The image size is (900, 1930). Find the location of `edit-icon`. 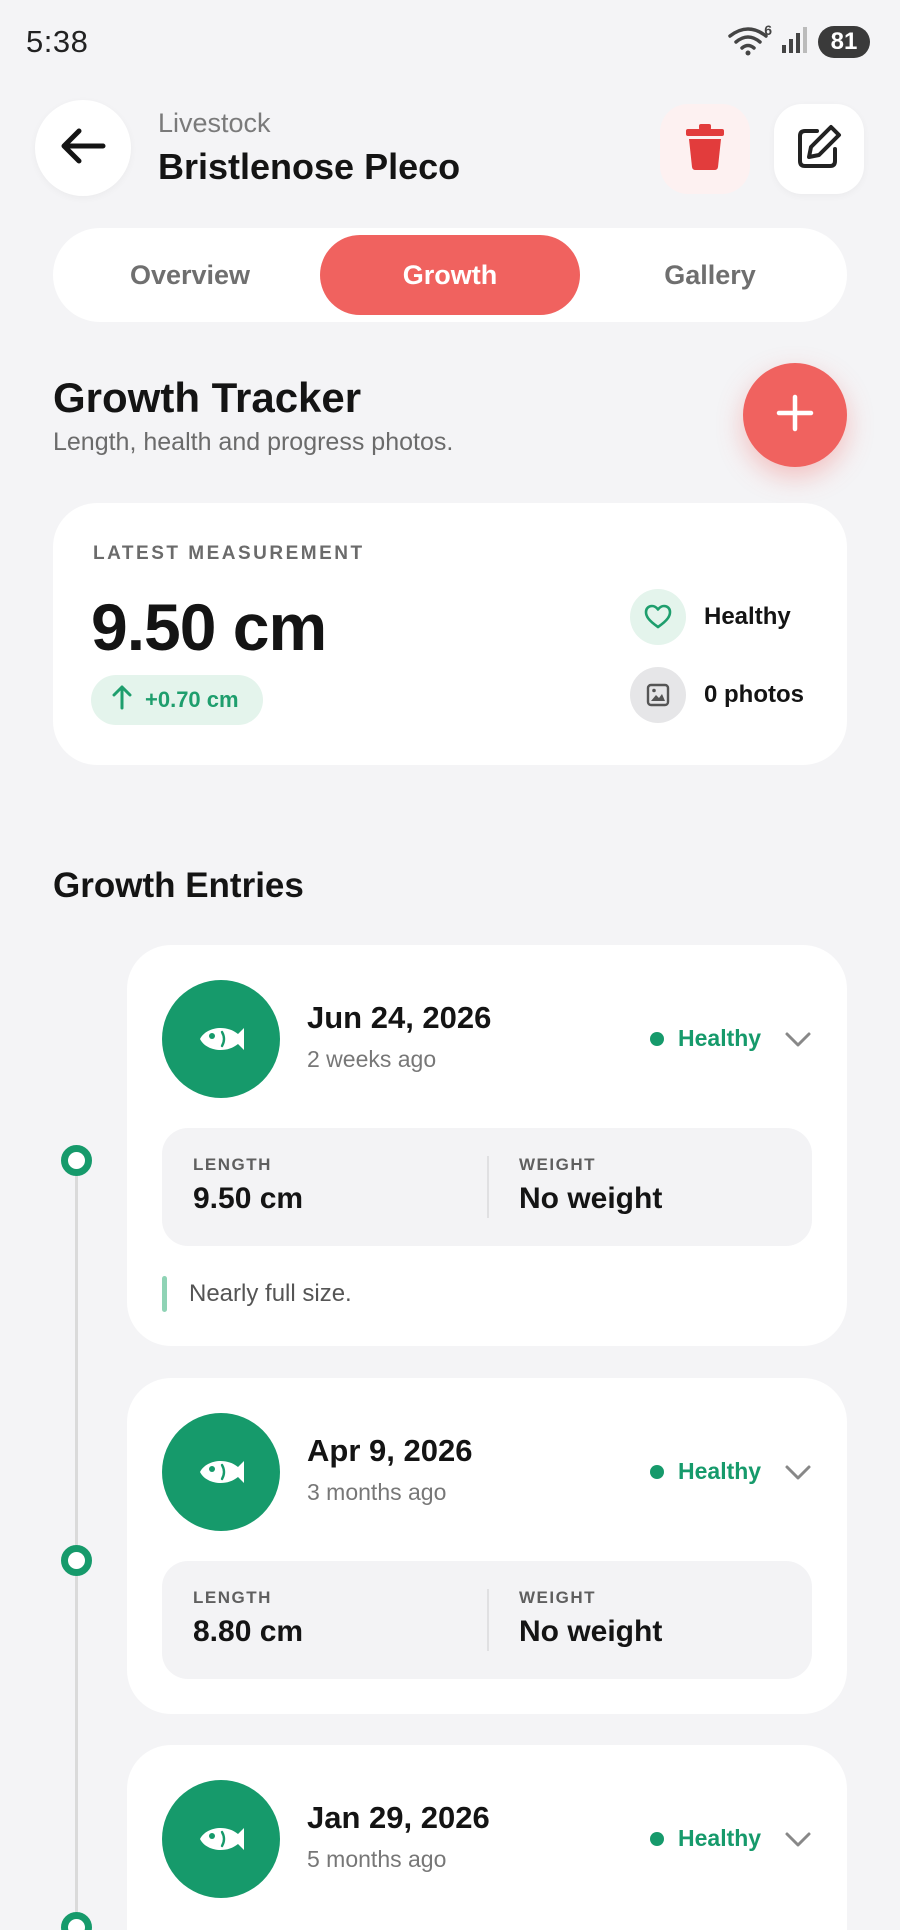

edit-icon is located at coordinates (819, 149).